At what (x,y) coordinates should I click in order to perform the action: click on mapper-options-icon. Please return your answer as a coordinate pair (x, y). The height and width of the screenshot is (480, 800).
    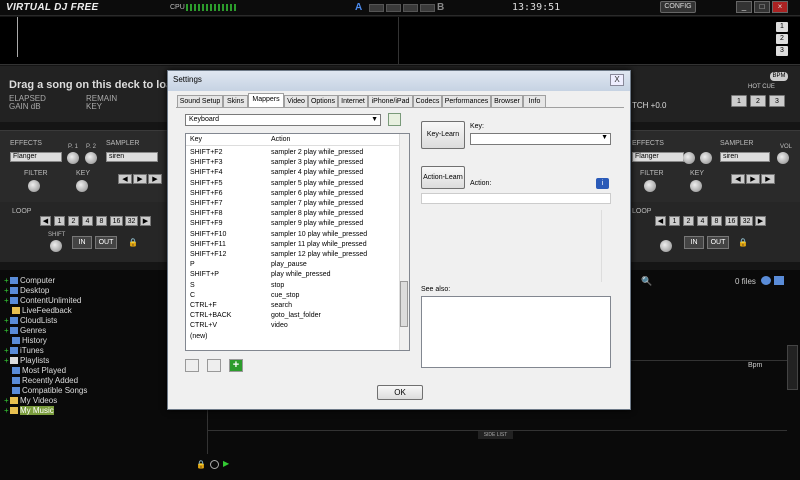
    Looking at the image, I should click on (394, 119).